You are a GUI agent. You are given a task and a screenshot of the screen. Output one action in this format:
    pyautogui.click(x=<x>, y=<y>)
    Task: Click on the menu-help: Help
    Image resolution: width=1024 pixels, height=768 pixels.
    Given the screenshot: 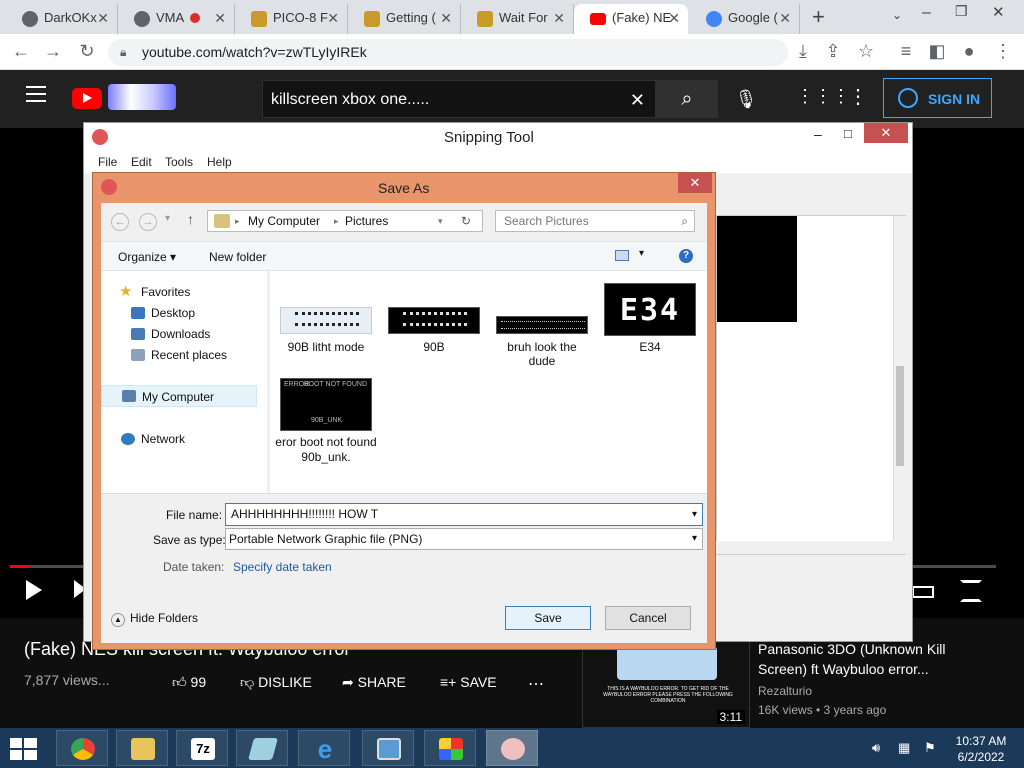 What is the action you would take?
    pyautogui.click(x=219, y=162)
    